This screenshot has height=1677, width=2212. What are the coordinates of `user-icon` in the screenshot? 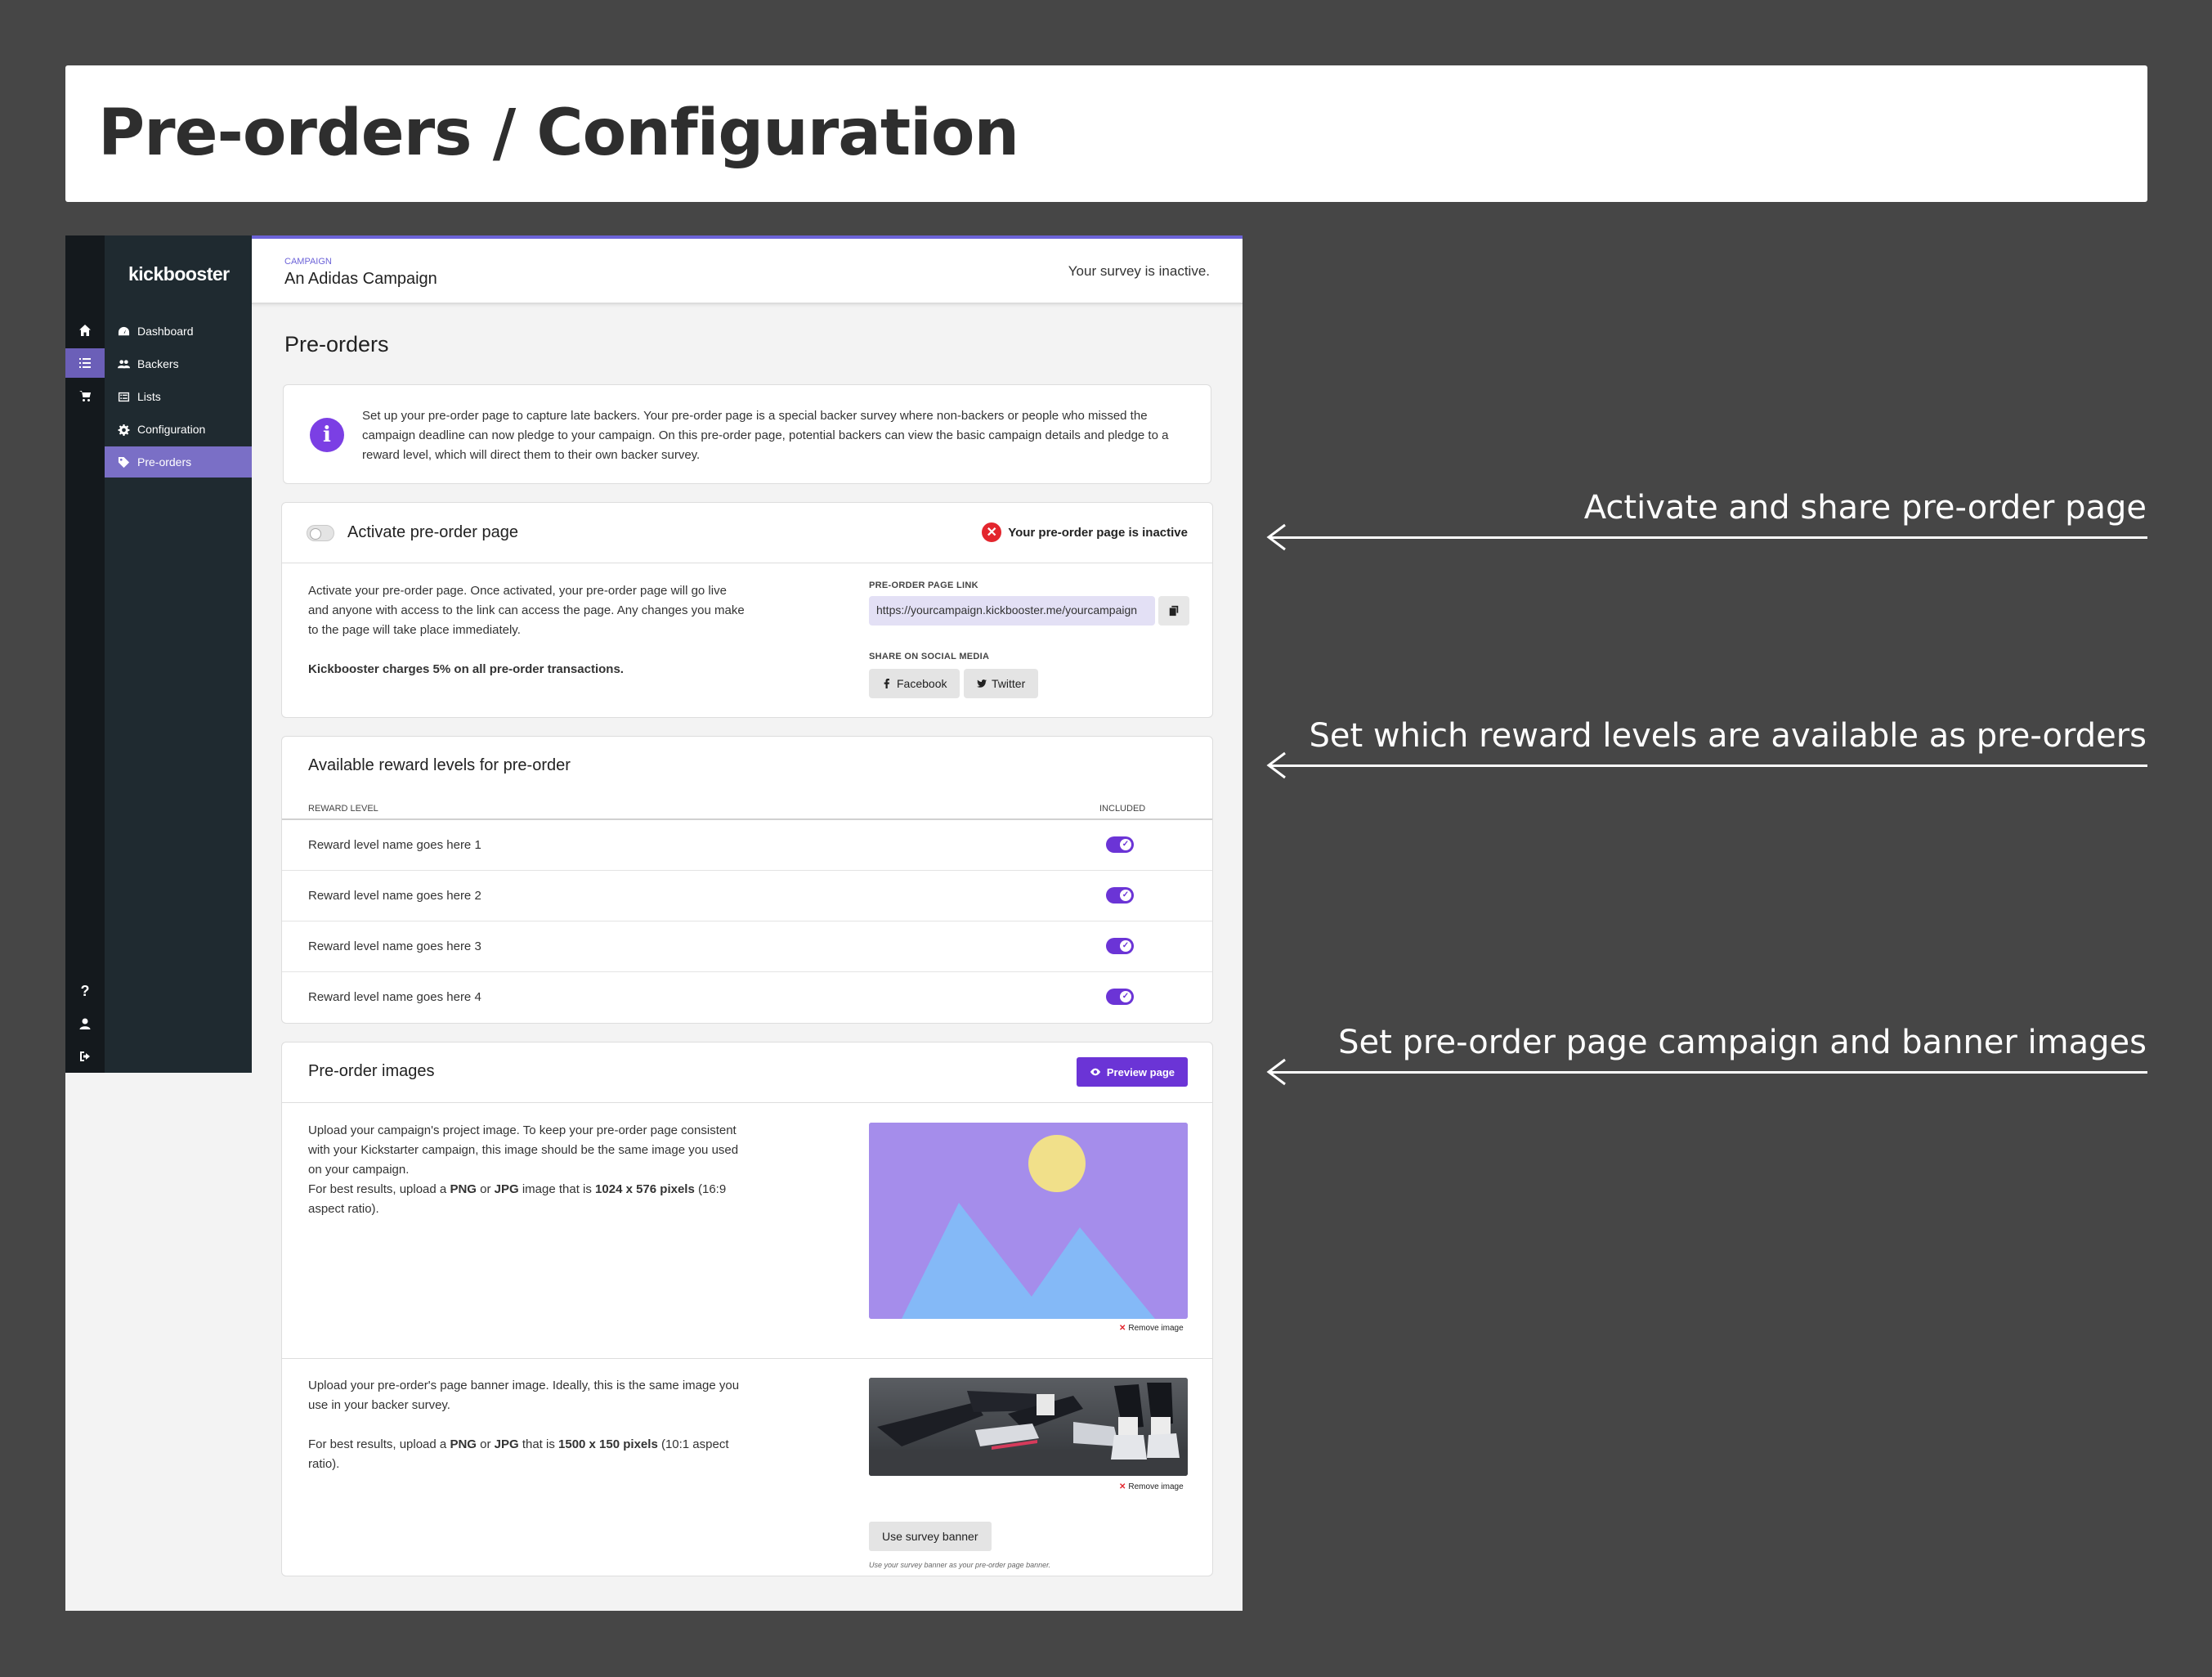 It's located at (85, 1024).